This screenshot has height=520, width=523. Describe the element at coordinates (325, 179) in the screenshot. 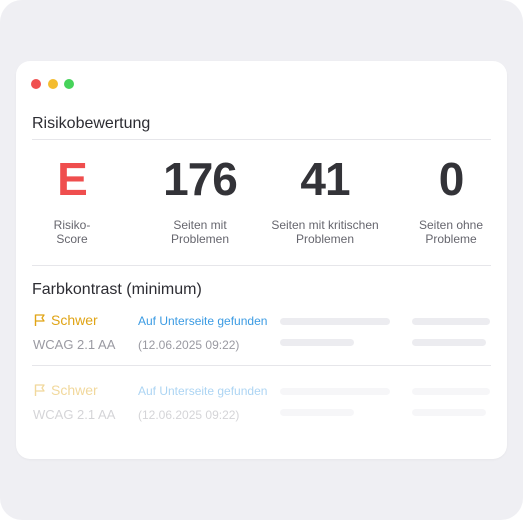

I see `stat-value: 41` at that location.